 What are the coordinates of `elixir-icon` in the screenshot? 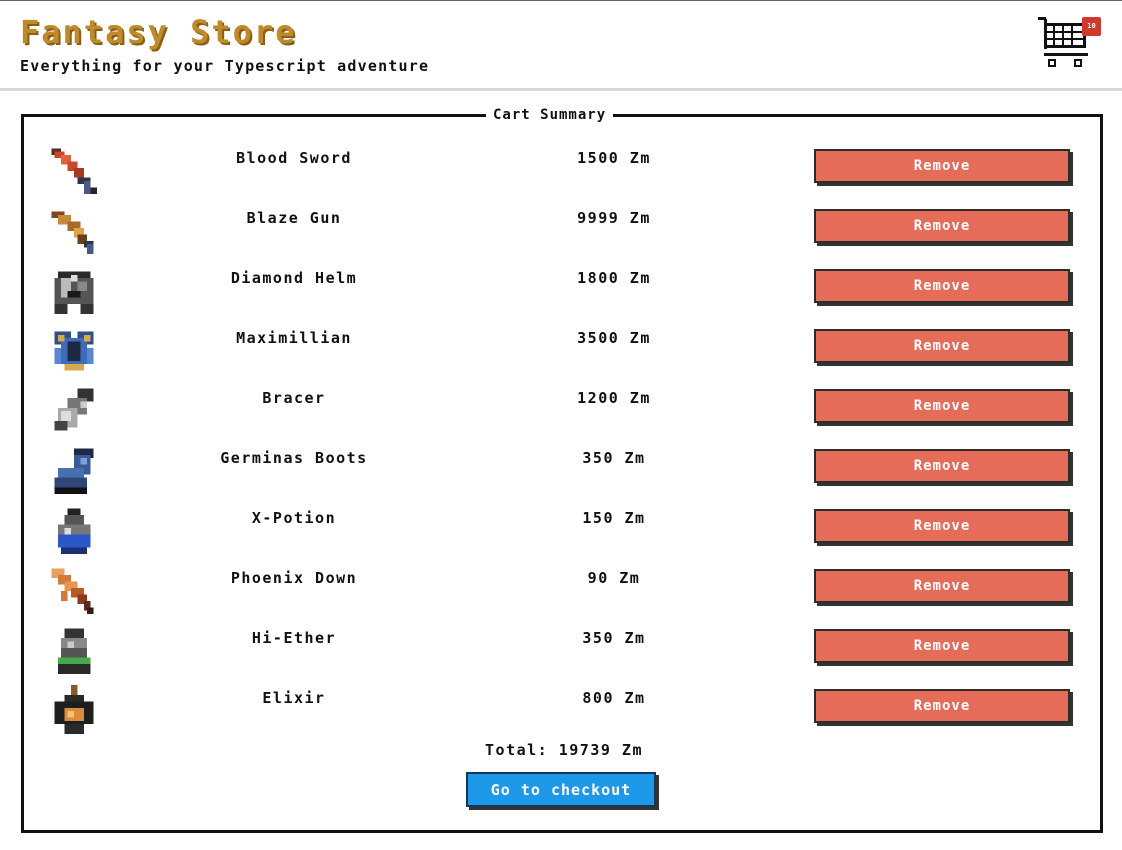 It's located at (74, 711).